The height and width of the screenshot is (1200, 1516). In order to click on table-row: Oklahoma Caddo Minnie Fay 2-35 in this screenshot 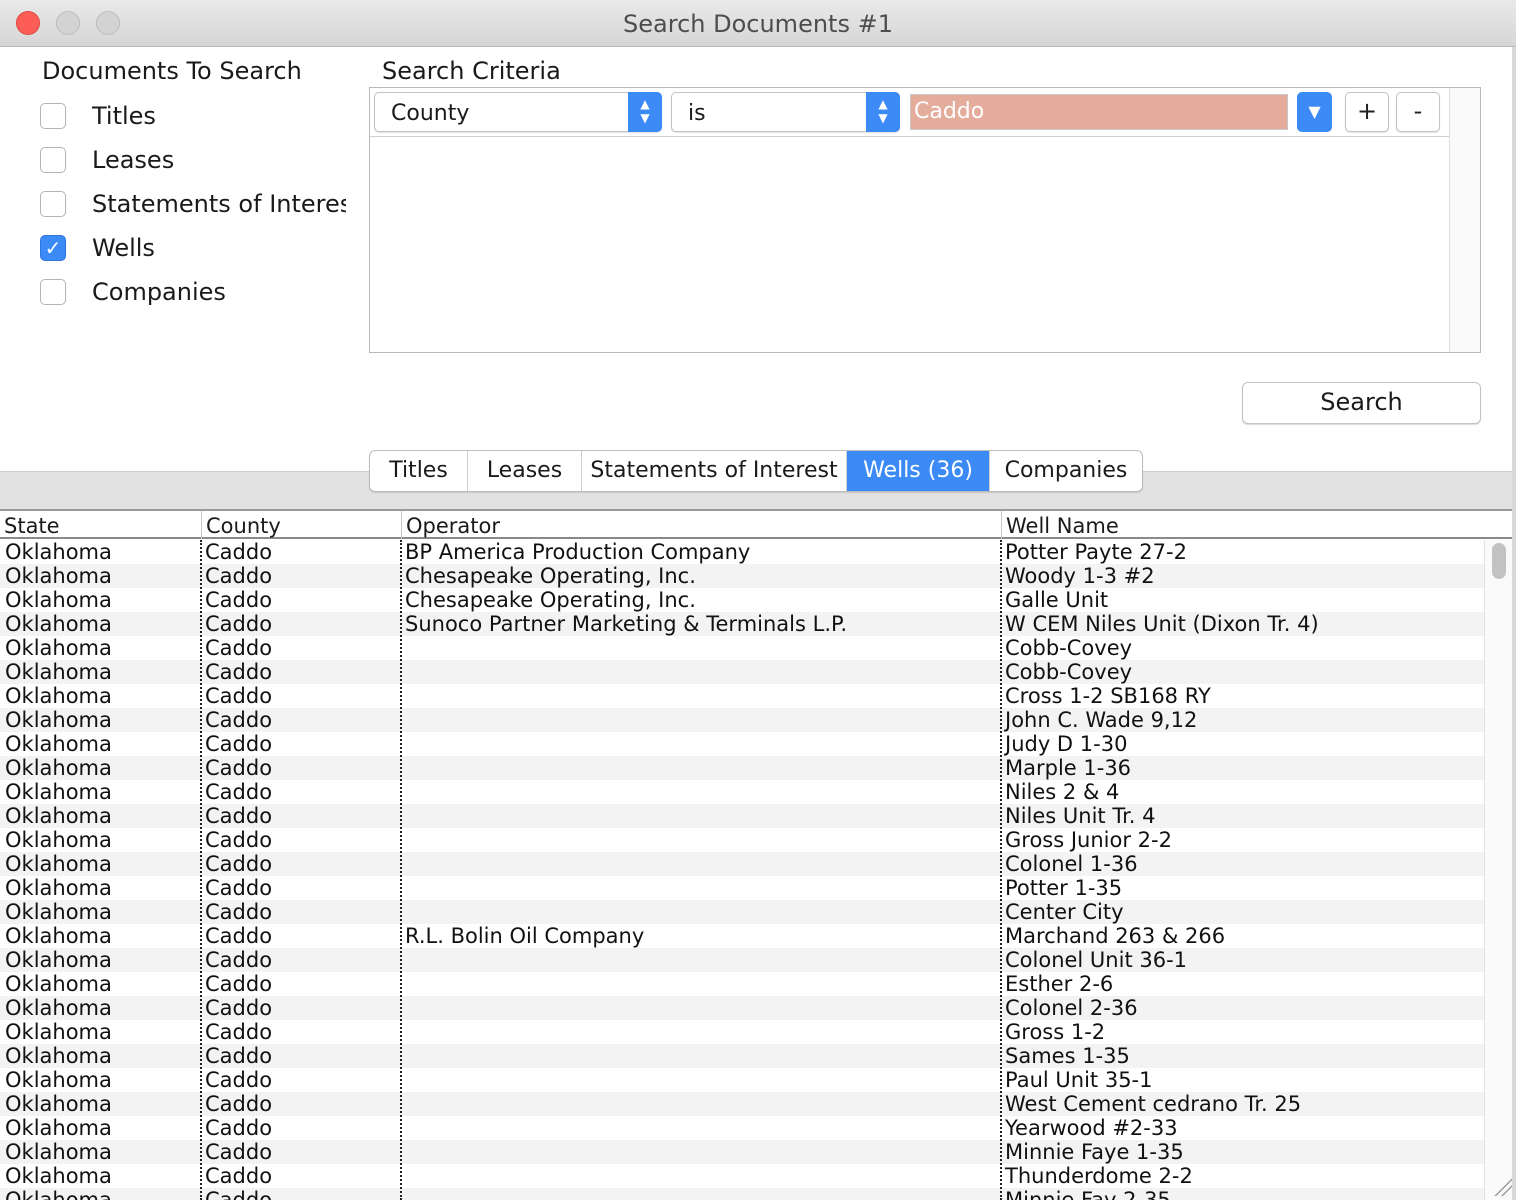, I will do `click(742, 1194)`.